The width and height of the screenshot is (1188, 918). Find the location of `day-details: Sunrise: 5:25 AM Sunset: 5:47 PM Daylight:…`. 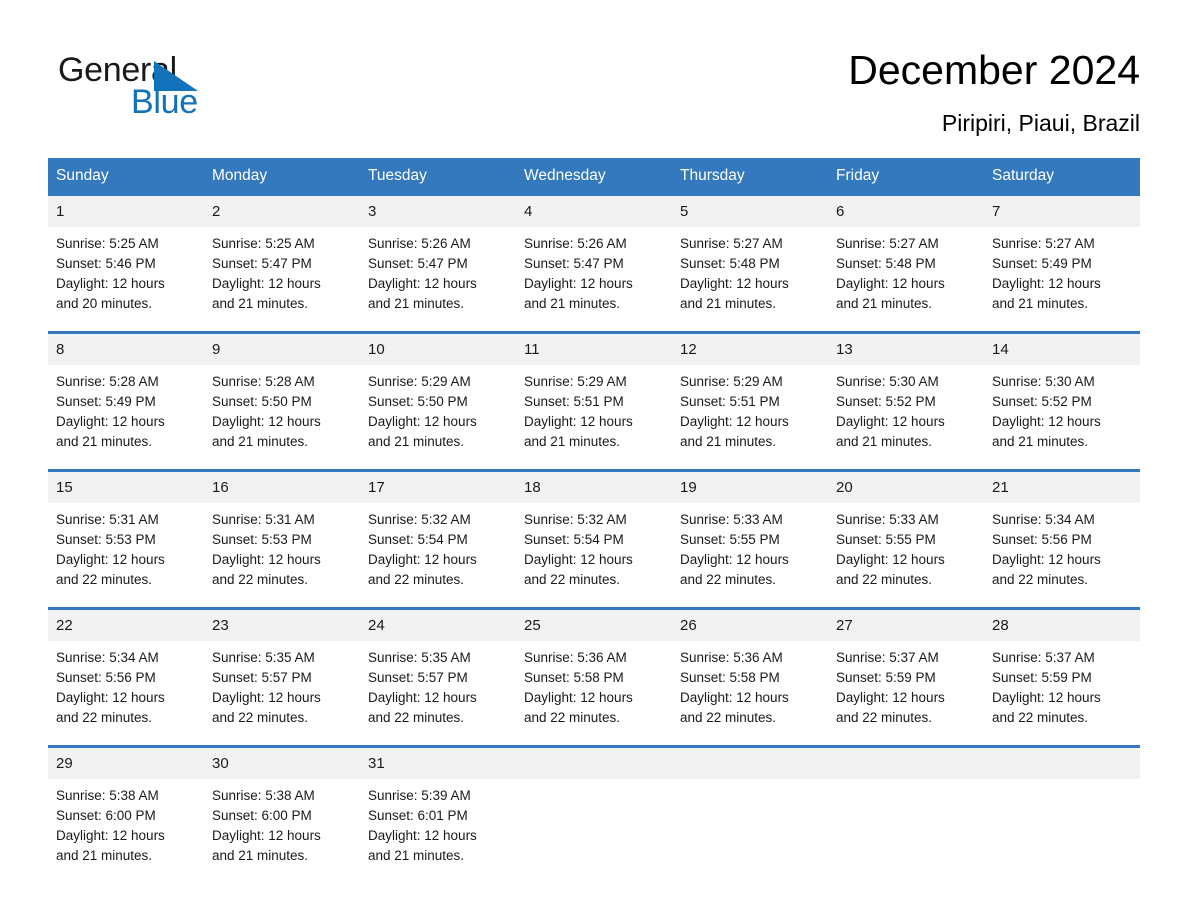

day-details: Sunrise: 5:25 AM Sunset: 5:47 PM Daylight:… is located at coordinates (282, 270).